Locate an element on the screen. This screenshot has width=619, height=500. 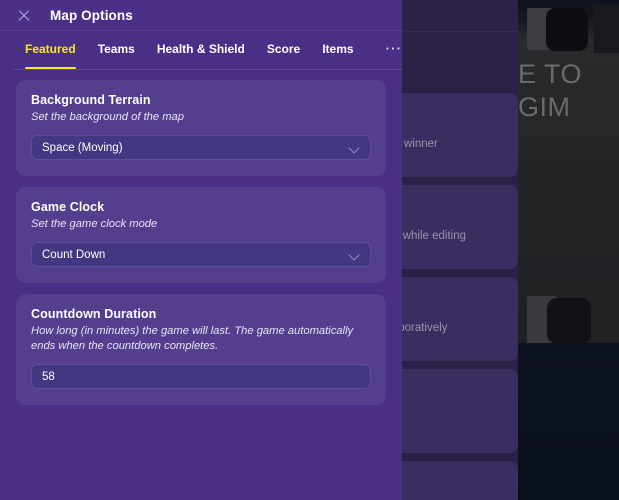
tab-label: Score is located at coordinates (283, 49).